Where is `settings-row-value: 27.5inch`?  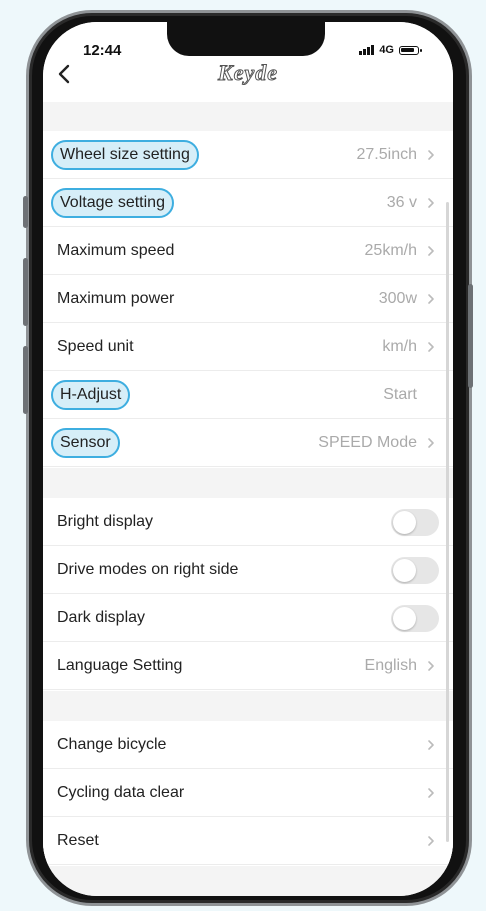
settings-row-value: 27.5inch is located at coordinates (387, 154).